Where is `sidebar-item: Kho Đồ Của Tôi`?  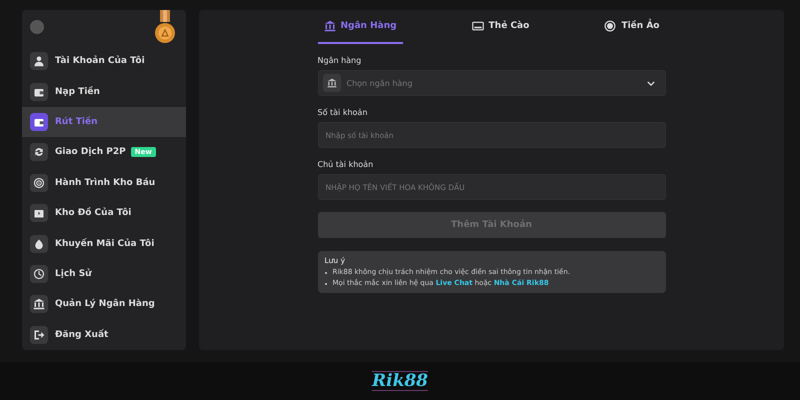
sidebar-item: Kho Đồ Của Tôi is located at coordinates (104, 213).